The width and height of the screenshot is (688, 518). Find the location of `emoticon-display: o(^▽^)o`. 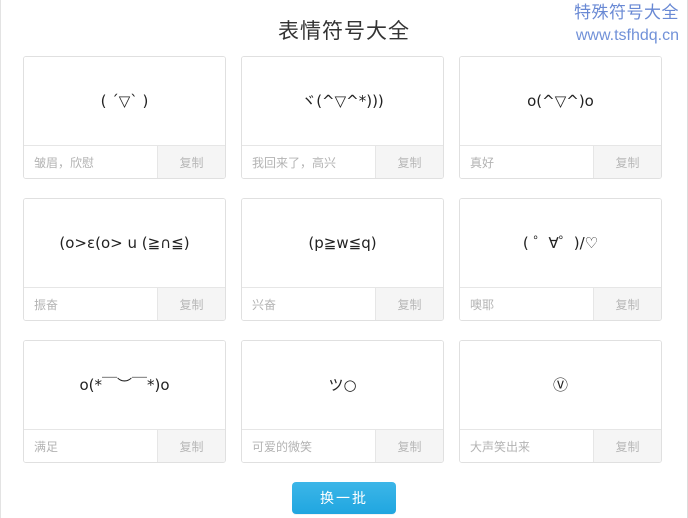

emoticon-display: o(^▽^)o is located at coordinates (560, 101).